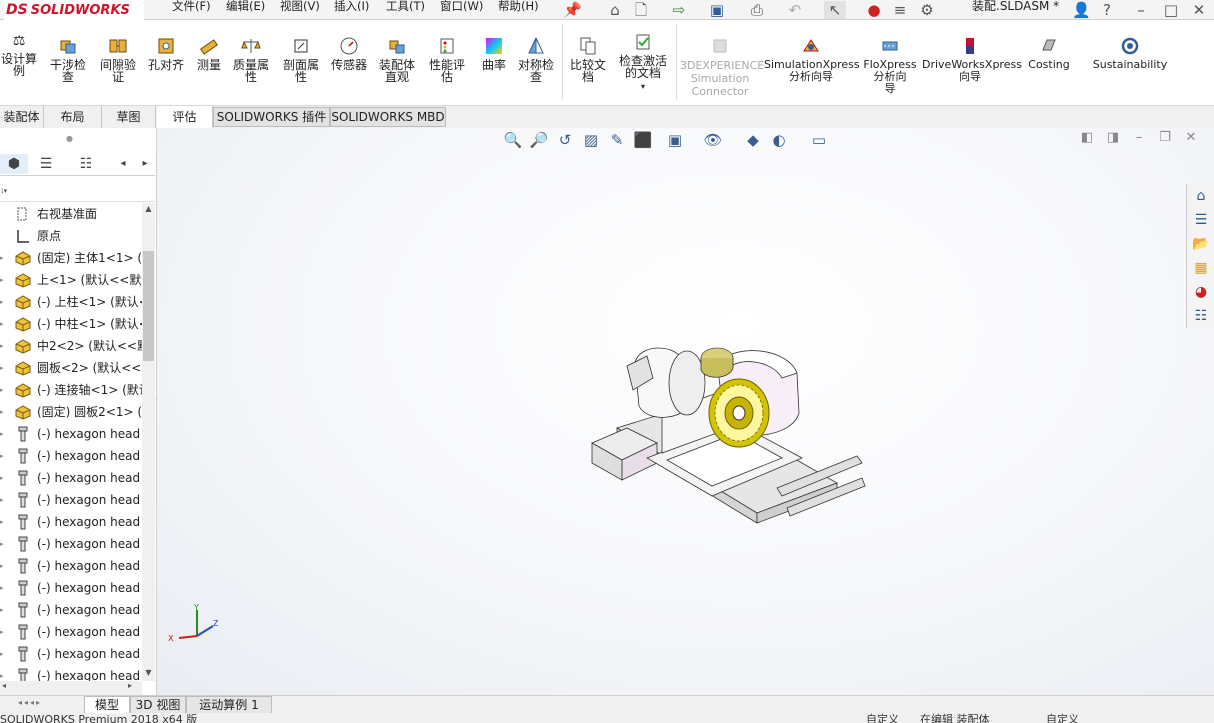  Describe the element at coordinates (86, 164) in the screenshot. I see `configuration-manager-tab-icon: ☷` at that location.